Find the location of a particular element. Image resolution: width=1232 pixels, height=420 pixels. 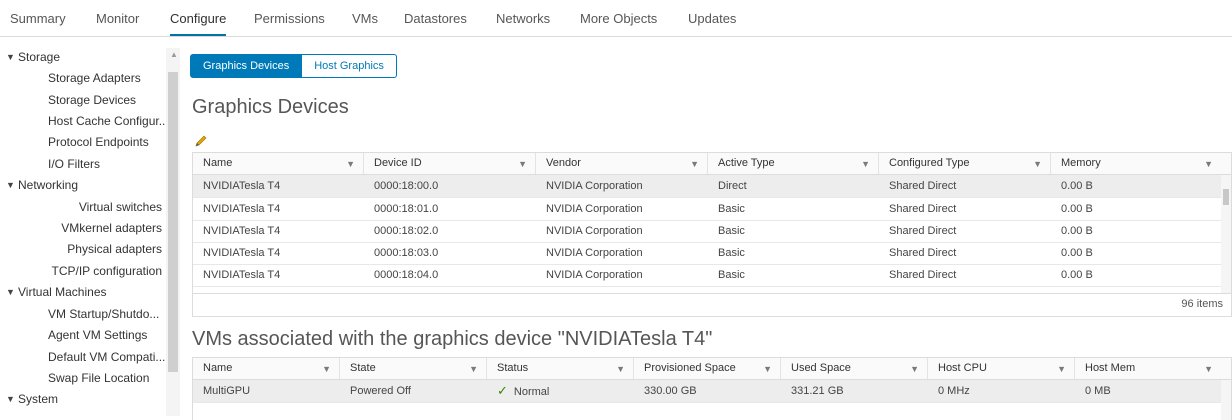

column-header-used-space: Used Space ▼ is located at coordinates (854, 368).